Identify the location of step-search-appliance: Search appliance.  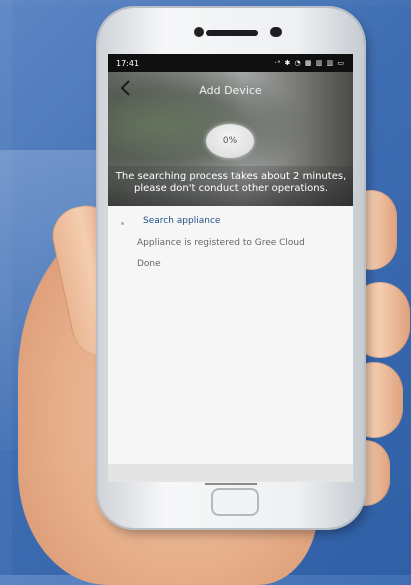
(182, 221).